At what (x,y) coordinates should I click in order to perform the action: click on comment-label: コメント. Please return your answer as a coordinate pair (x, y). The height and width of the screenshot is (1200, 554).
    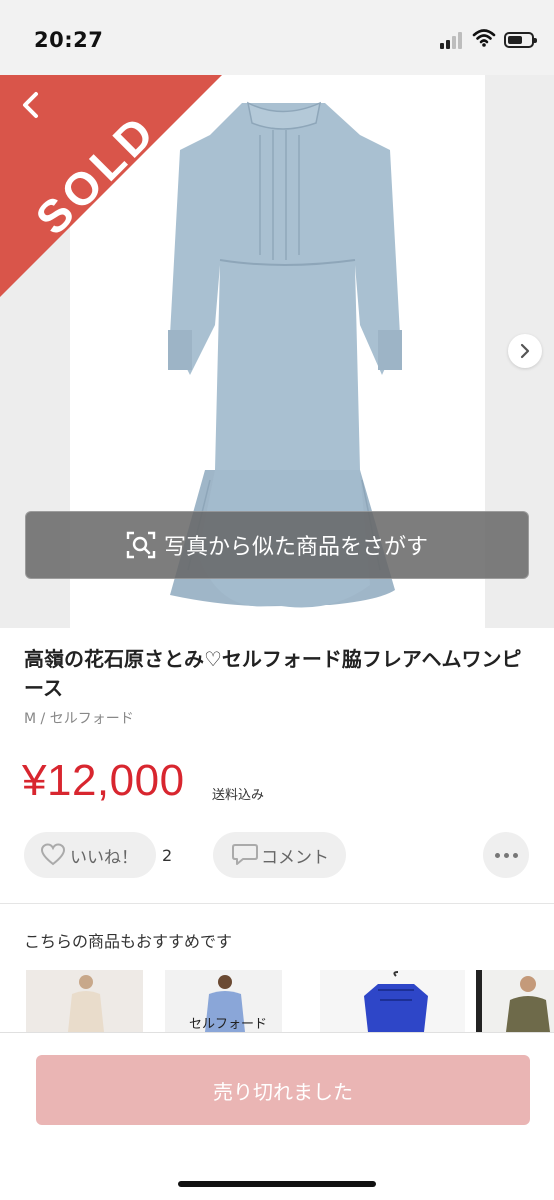
    Looking at the image, I should click on (295, 857).